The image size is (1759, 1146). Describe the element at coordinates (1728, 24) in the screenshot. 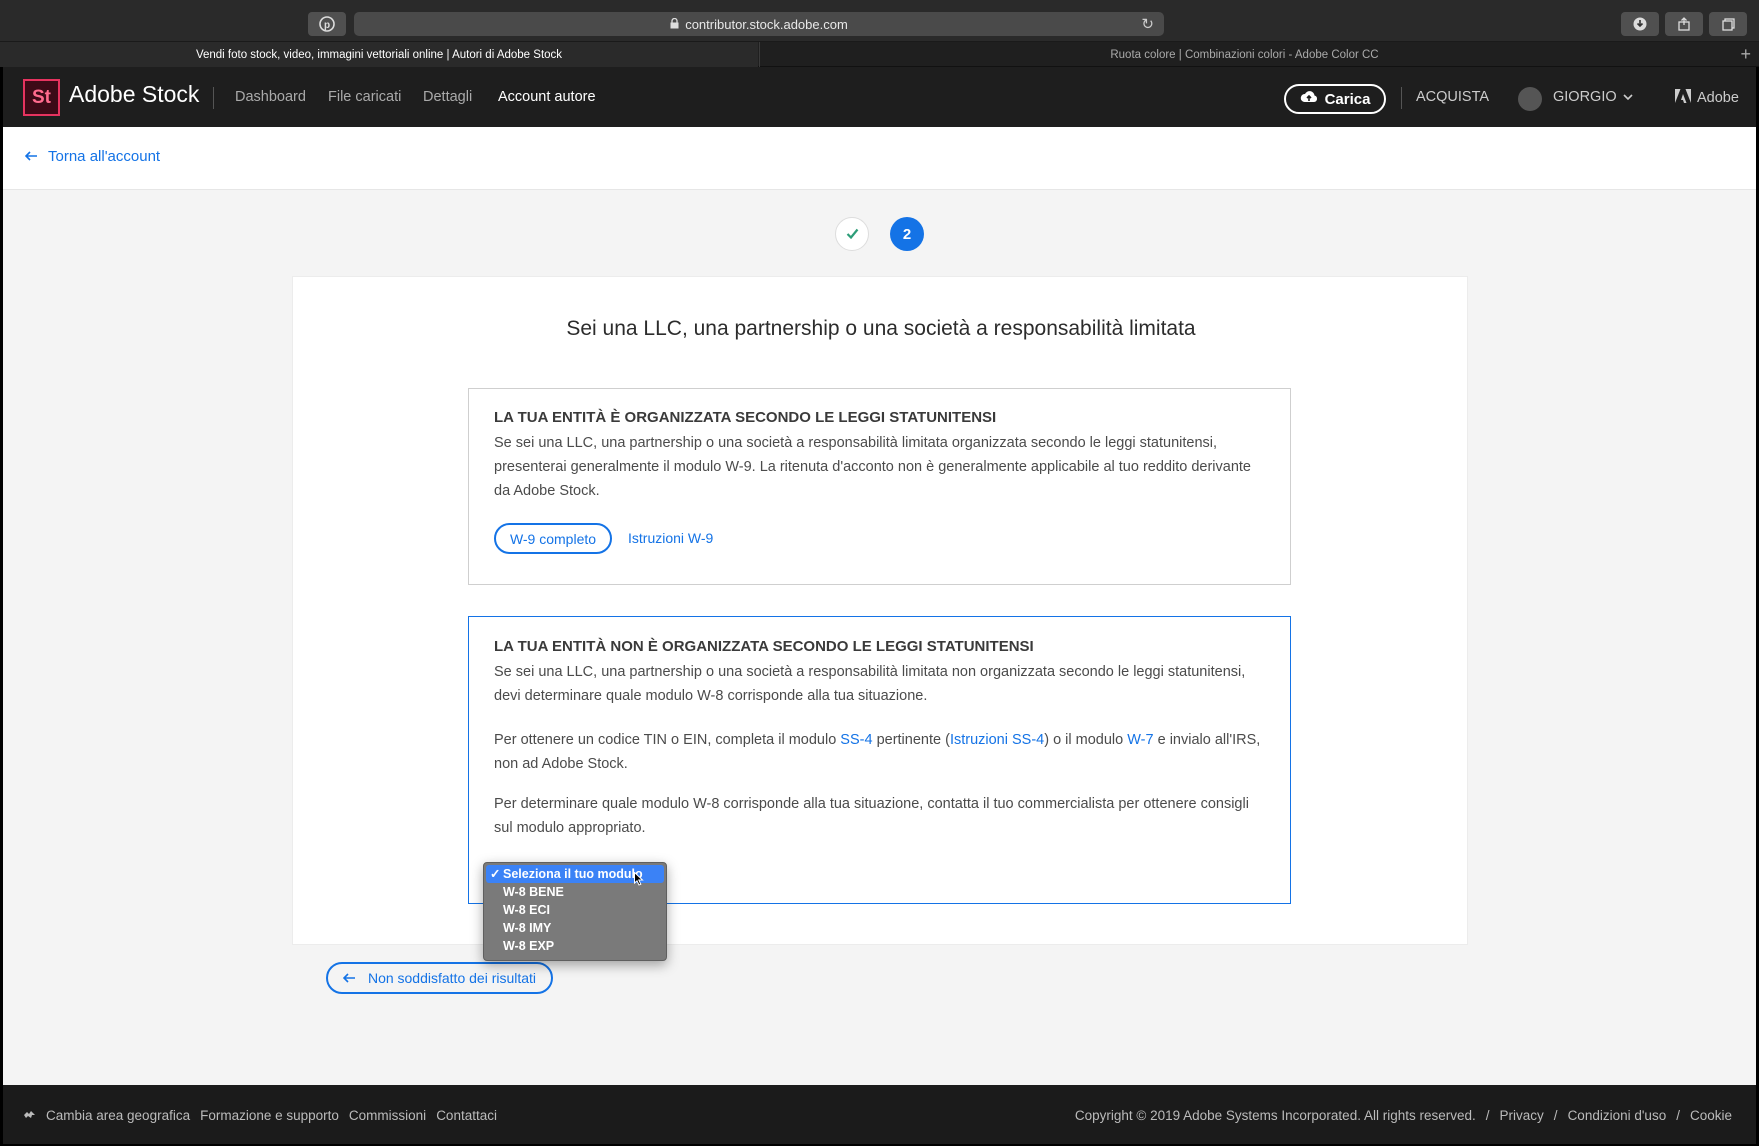

I see `tabs-overview-icon` at that location.